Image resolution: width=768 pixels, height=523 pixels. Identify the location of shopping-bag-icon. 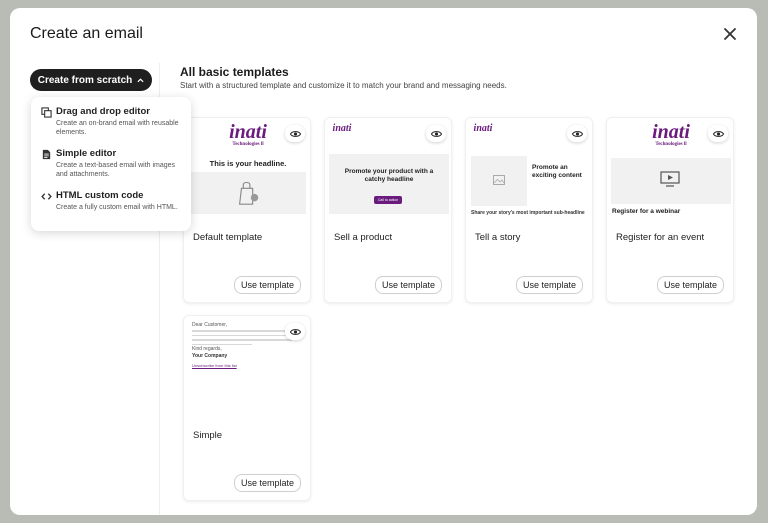
(248, 193).